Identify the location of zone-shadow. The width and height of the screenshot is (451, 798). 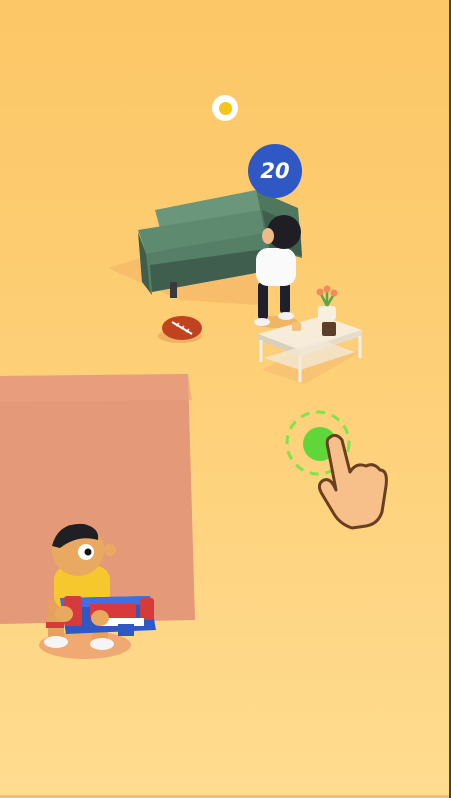
(96, 388).